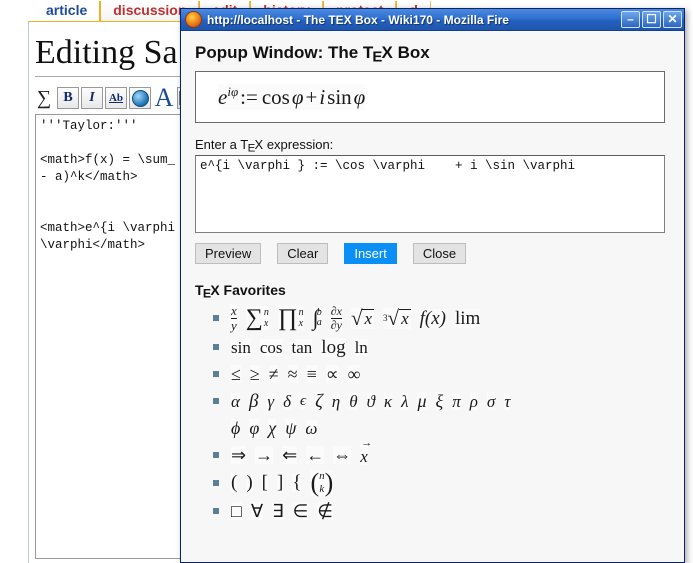 The width and height of the screenshot is (693, 563). I want to click on favorites-row-greek-1: α β γ δ ϵ ζ η θ ϑ κ λ μ ξ π ρ σ τ, so click(439, 401).